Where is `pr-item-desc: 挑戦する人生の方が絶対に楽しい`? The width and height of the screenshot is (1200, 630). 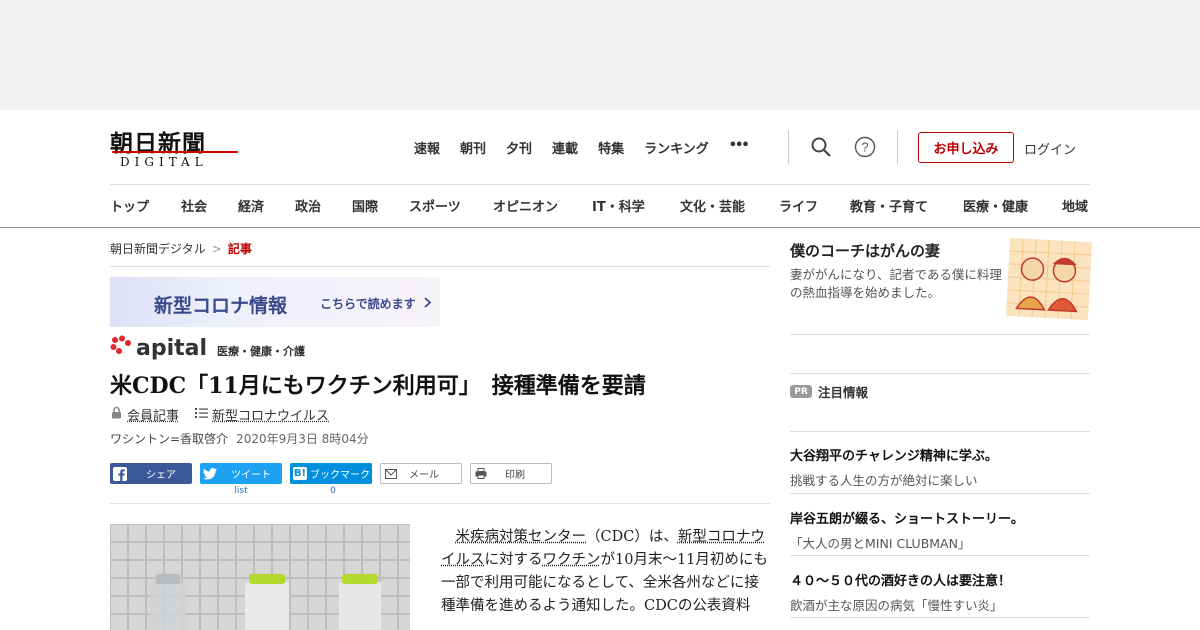 pr-item-desc: 挑戦する人生の方が絶対に楽しい is located at coordinates (884, 480).